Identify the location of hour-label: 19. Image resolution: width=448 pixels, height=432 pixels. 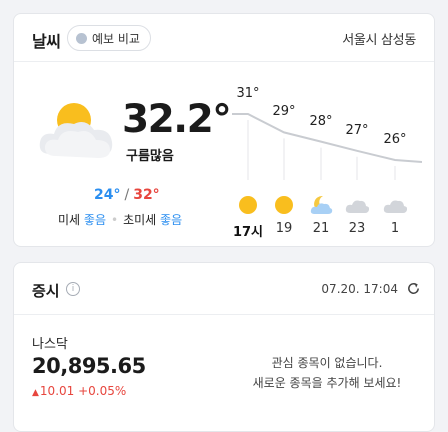
(284, 228).